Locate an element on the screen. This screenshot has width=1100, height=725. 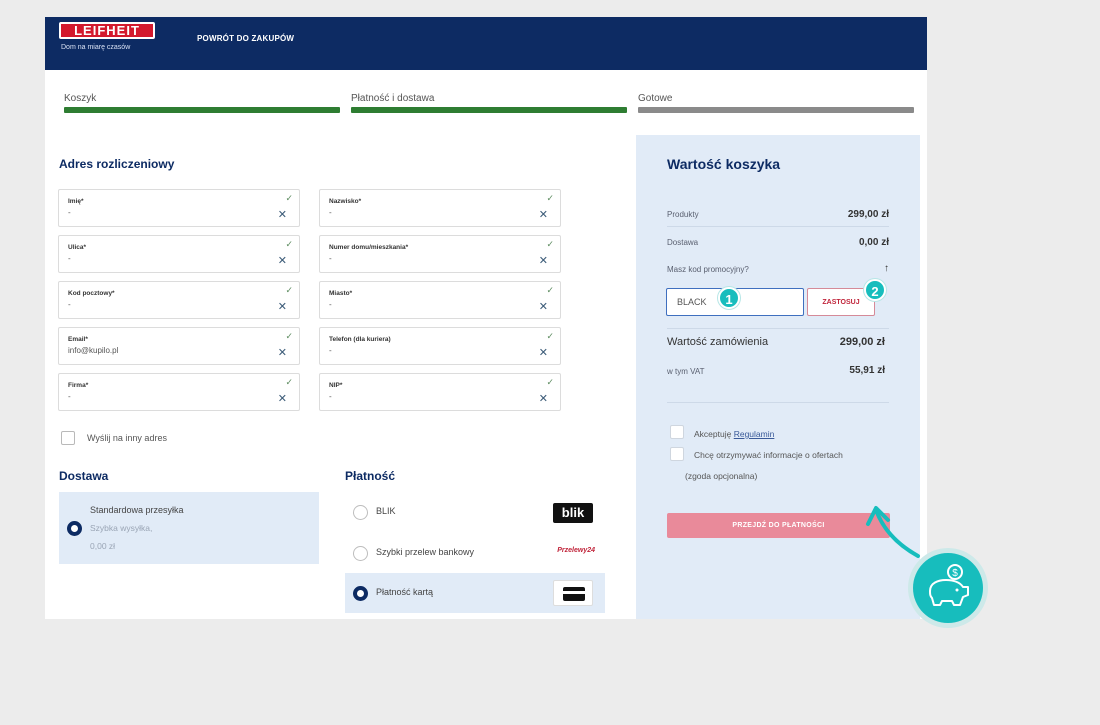
payment-option-blik: BLIK blik is located at coordinates (475, 512).